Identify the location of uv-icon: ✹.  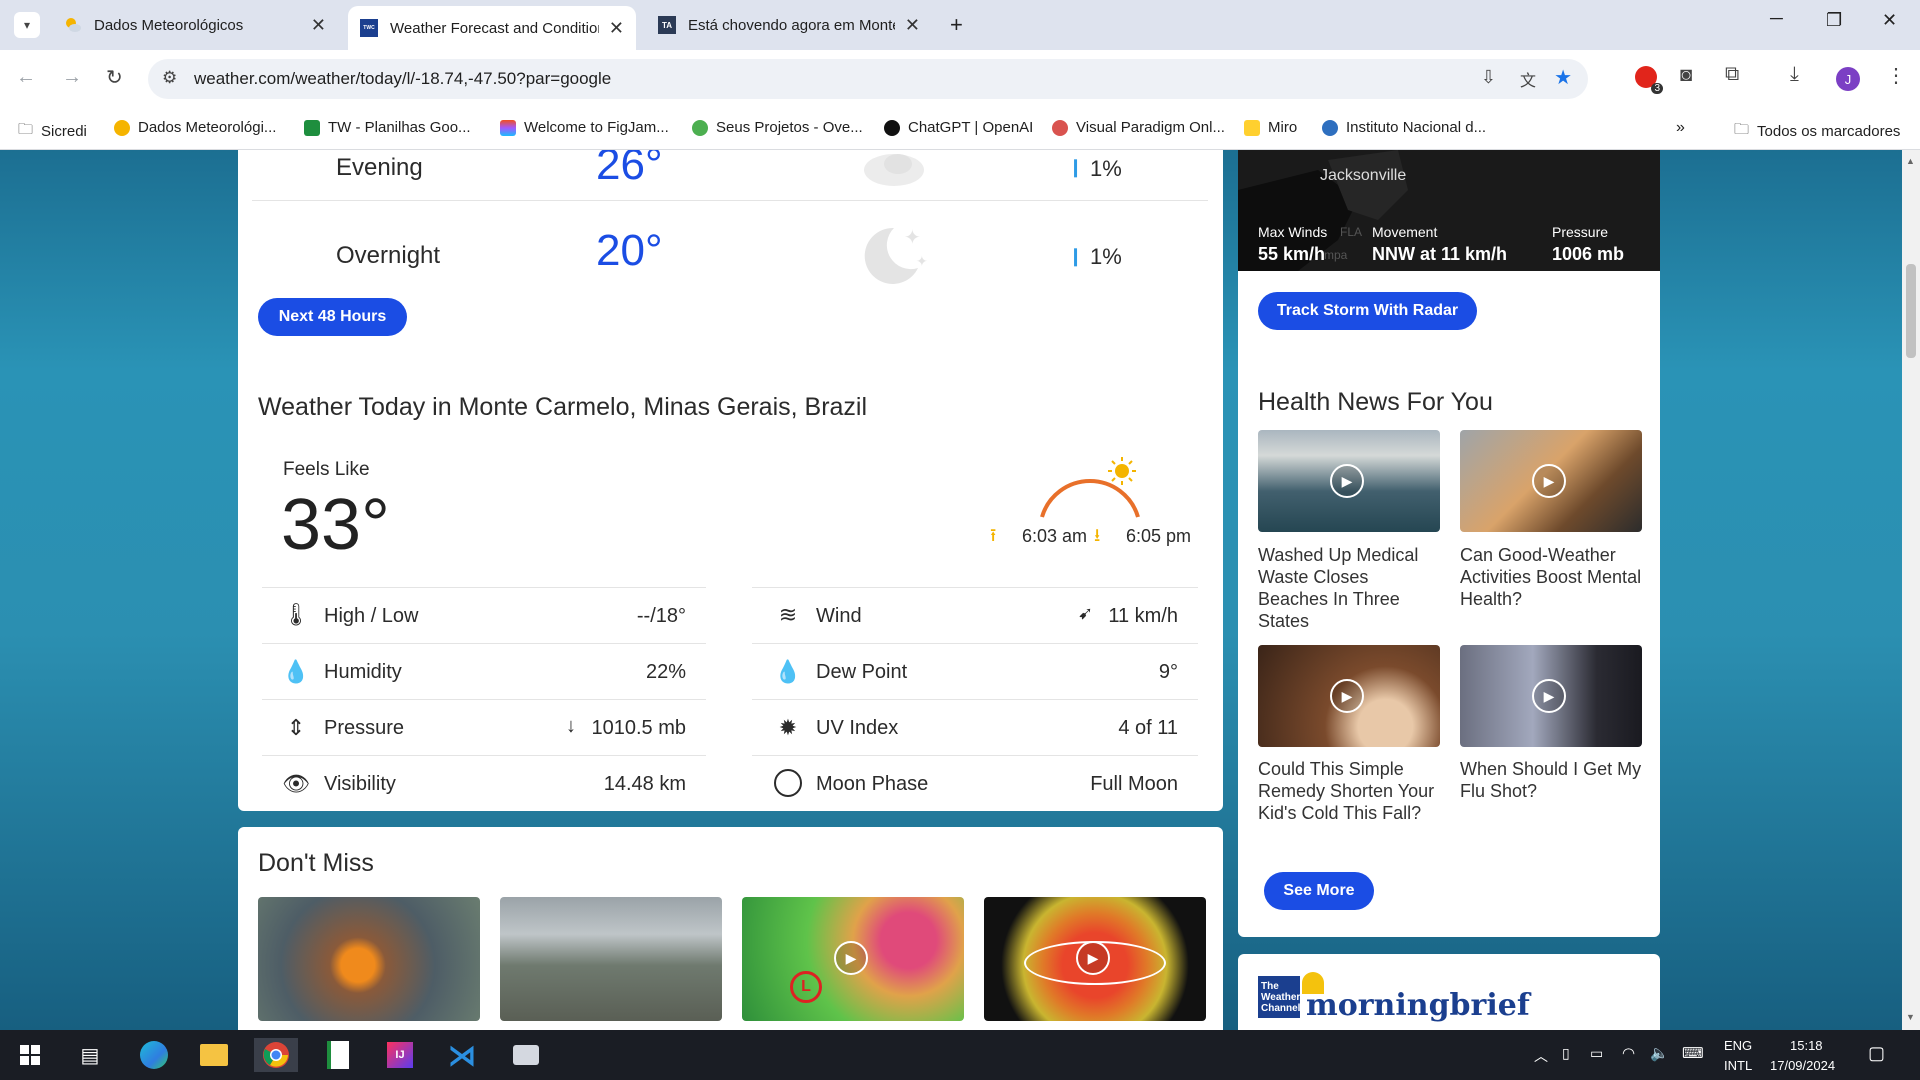
(788, 727).